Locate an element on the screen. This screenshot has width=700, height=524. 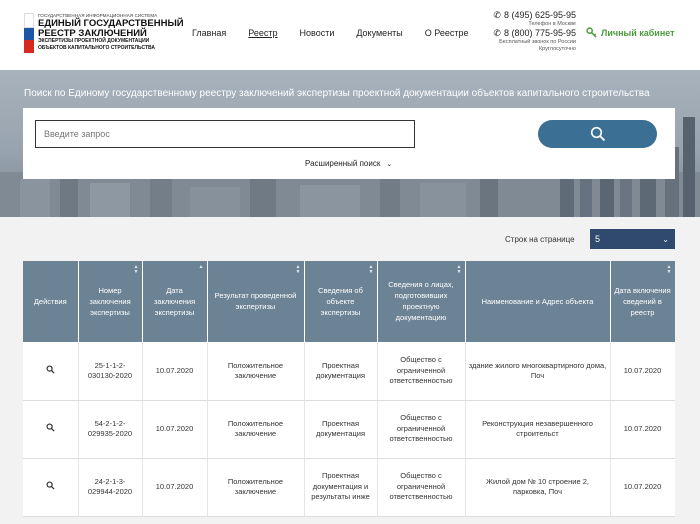
cell-object: Проектная документация и результаты инже is located at coordinates (341, 487).